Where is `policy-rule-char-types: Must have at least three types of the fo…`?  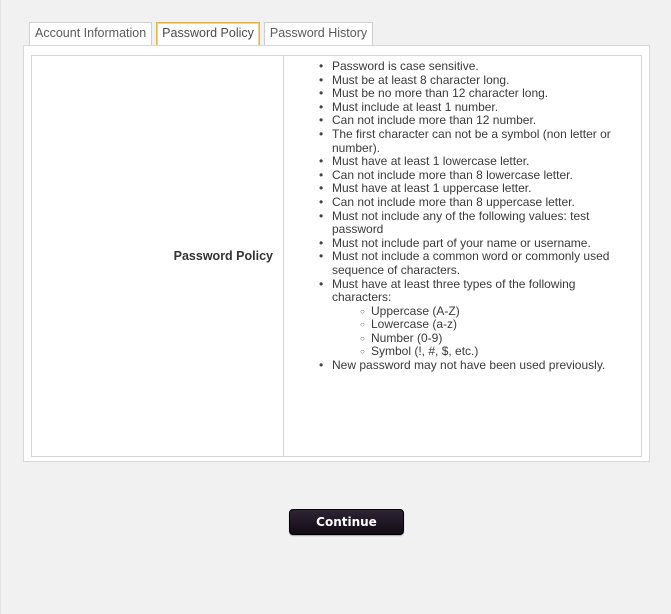 policy-rule-char-types: Must have at least three types of the fo… is located at coordinates (480, 318).